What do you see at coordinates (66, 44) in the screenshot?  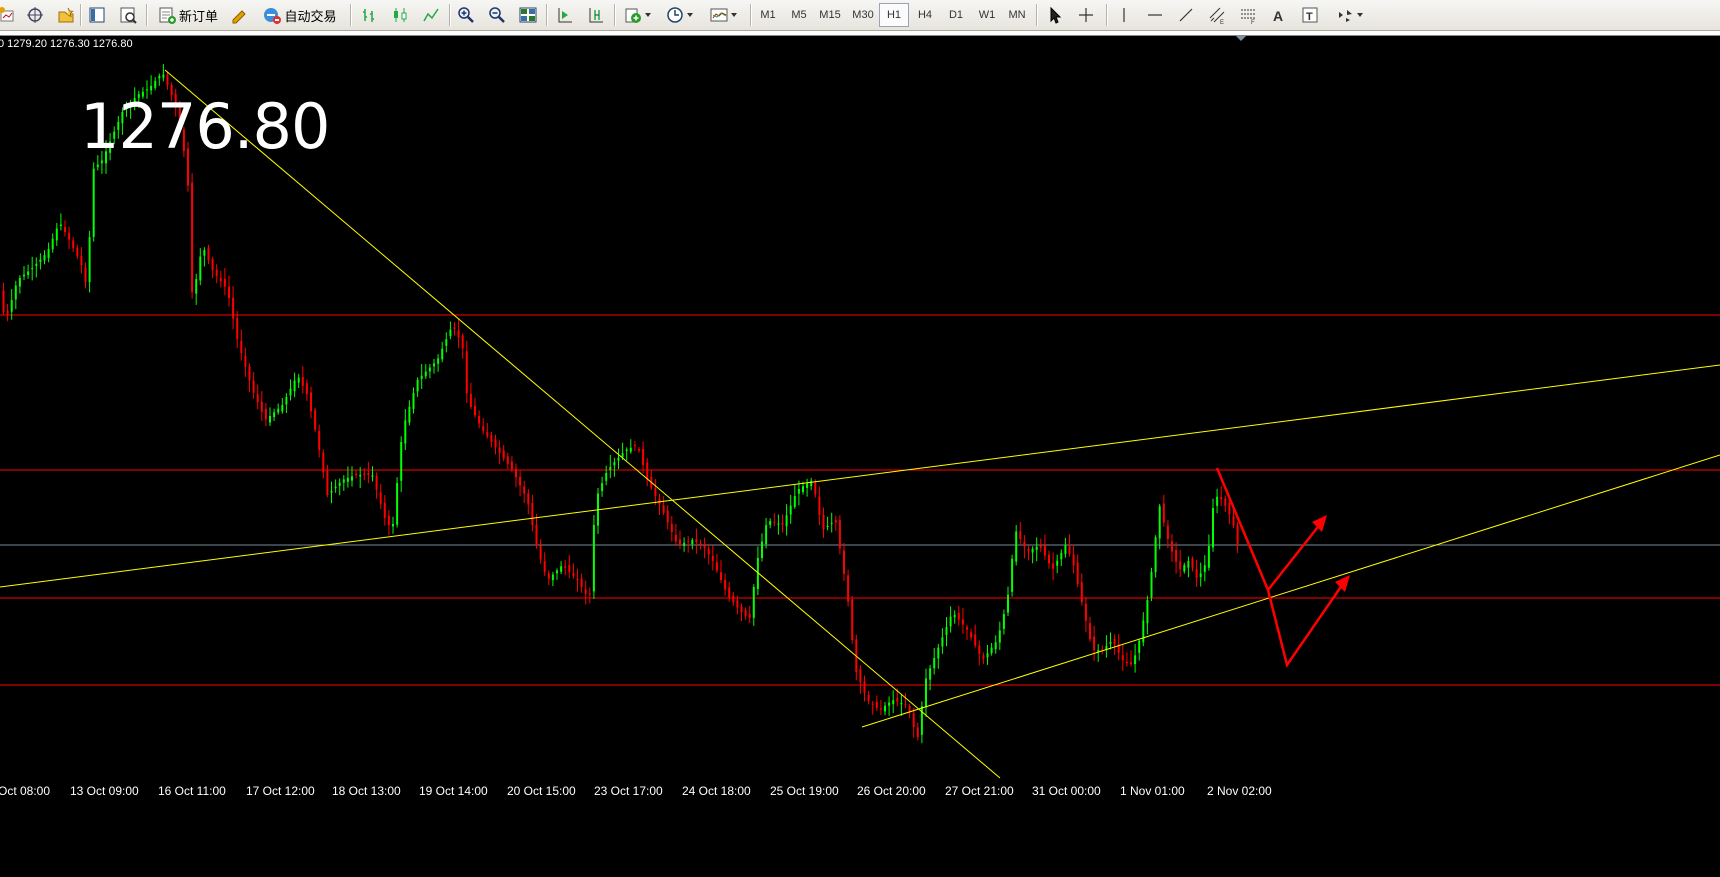 I see `ohlc-readout: 0 1279.20 1276.30 1276.80` at bounding box center [66, 44].